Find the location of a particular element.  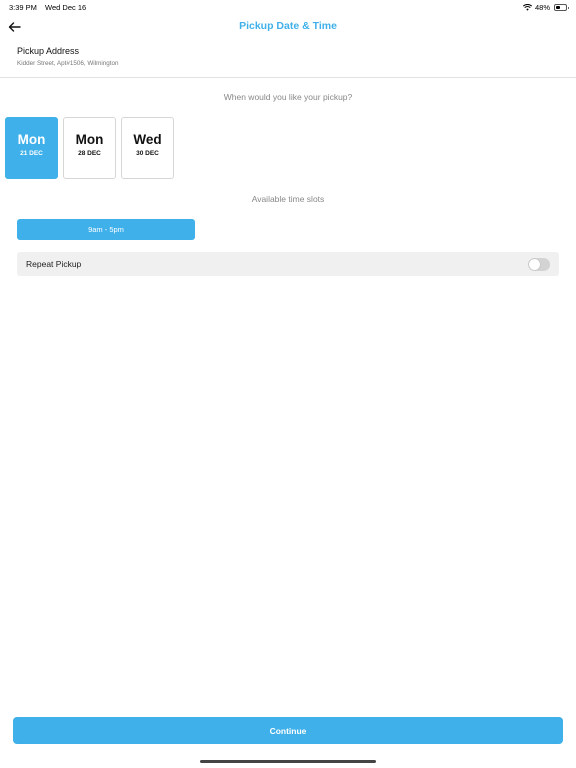

date-number: 30 DEC is located at coordinates (147, 153).